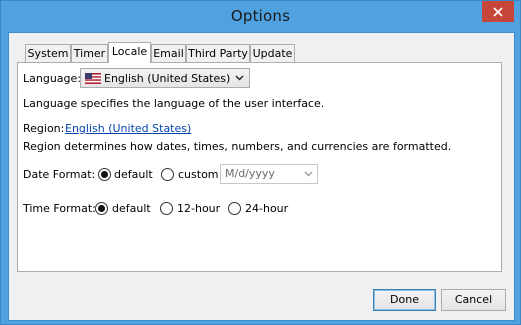 This screenshot has height=325, width=521. I want to click on date-custom-input, so click(262, 173).